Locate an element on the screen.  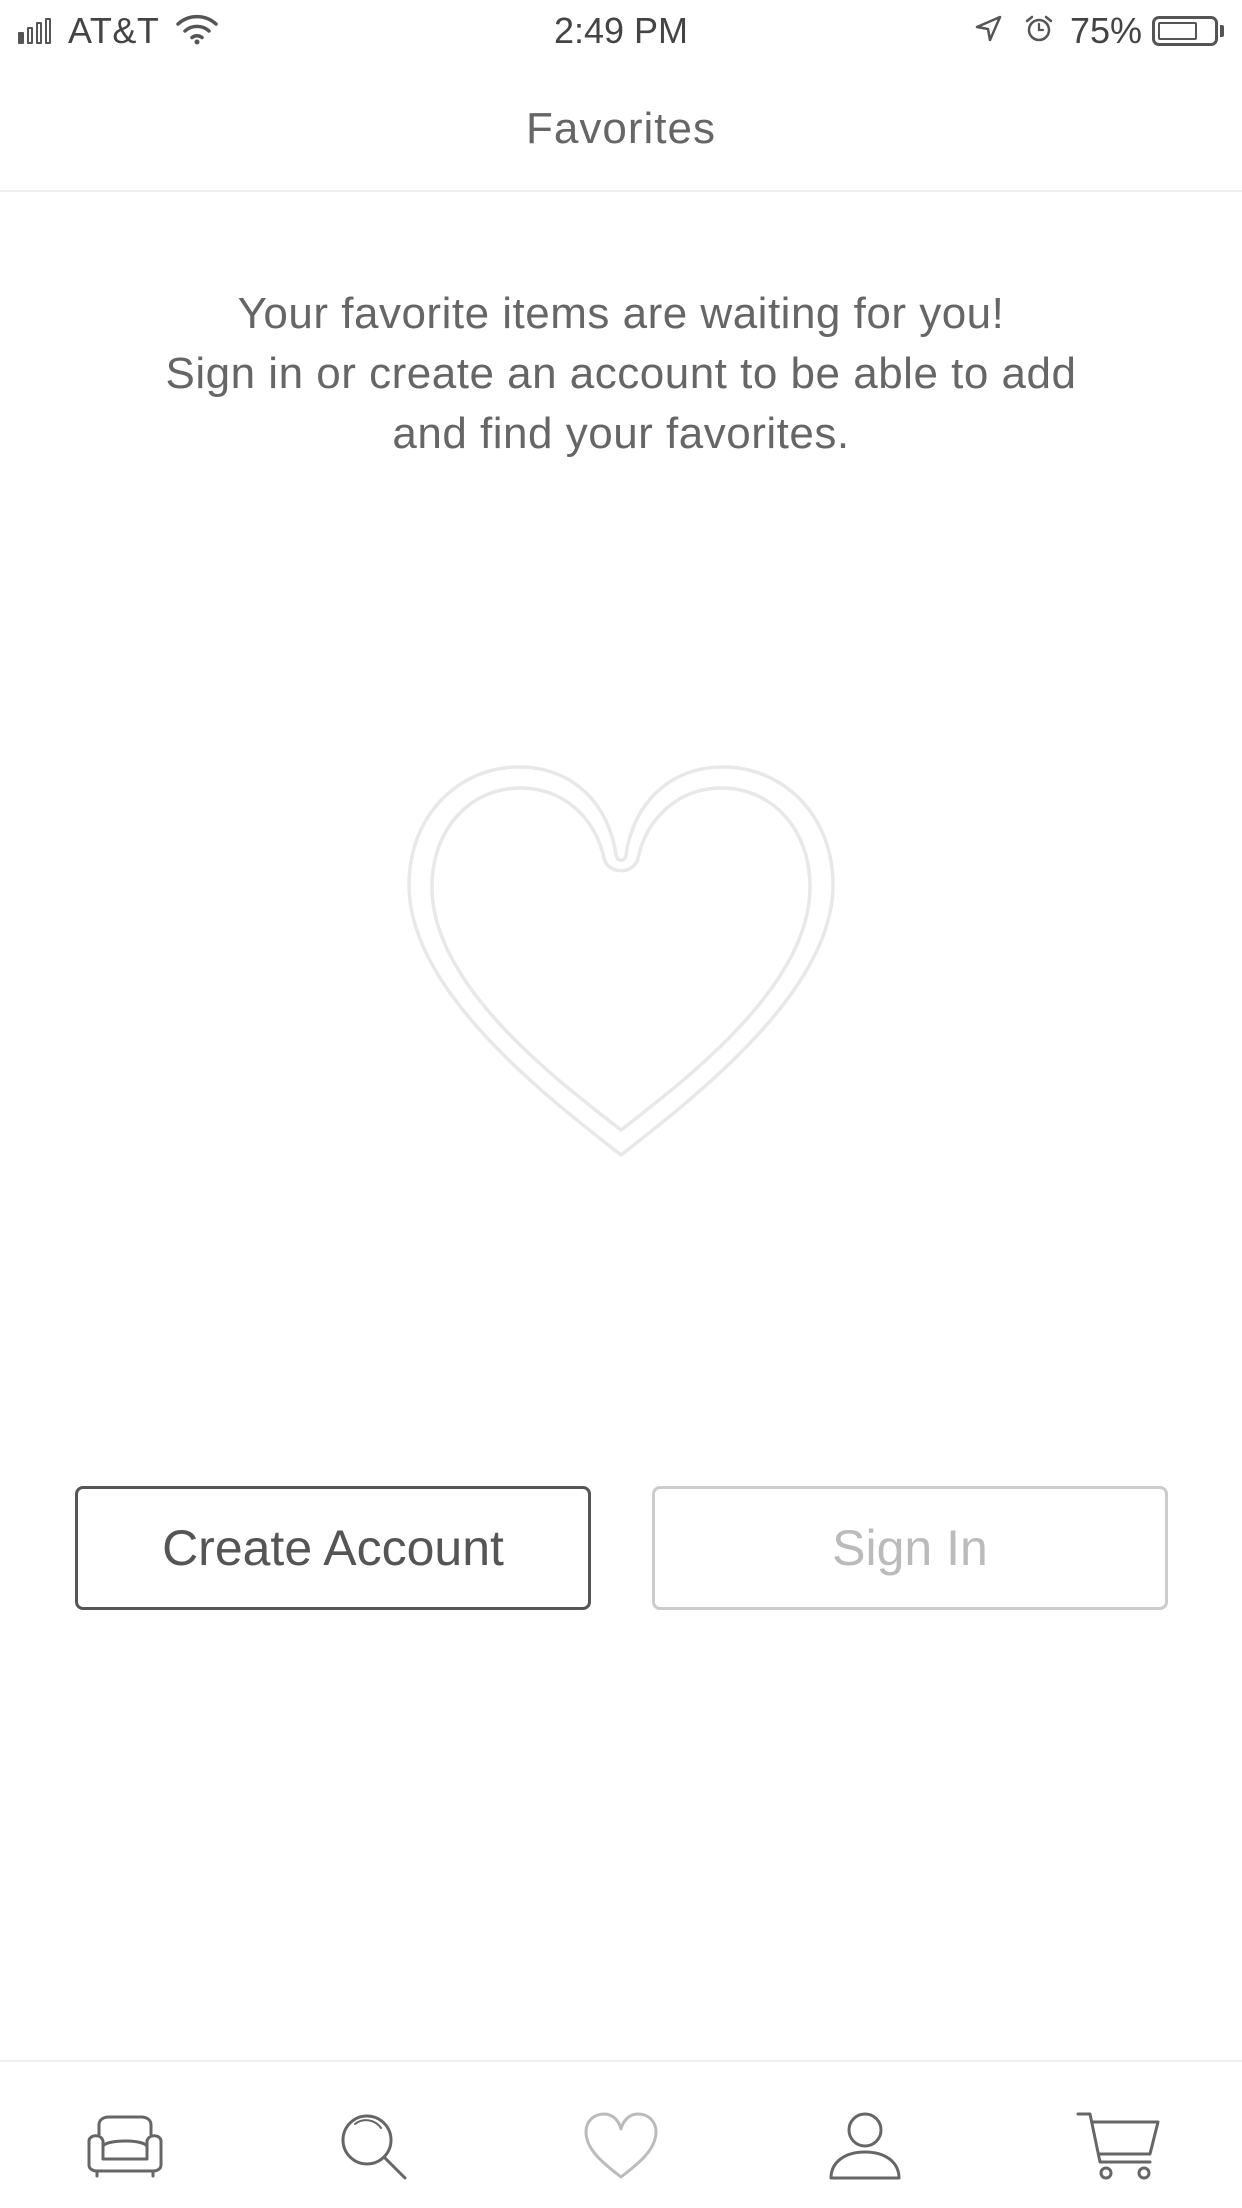
cart-icon is located at coordinates (1119, 2146).